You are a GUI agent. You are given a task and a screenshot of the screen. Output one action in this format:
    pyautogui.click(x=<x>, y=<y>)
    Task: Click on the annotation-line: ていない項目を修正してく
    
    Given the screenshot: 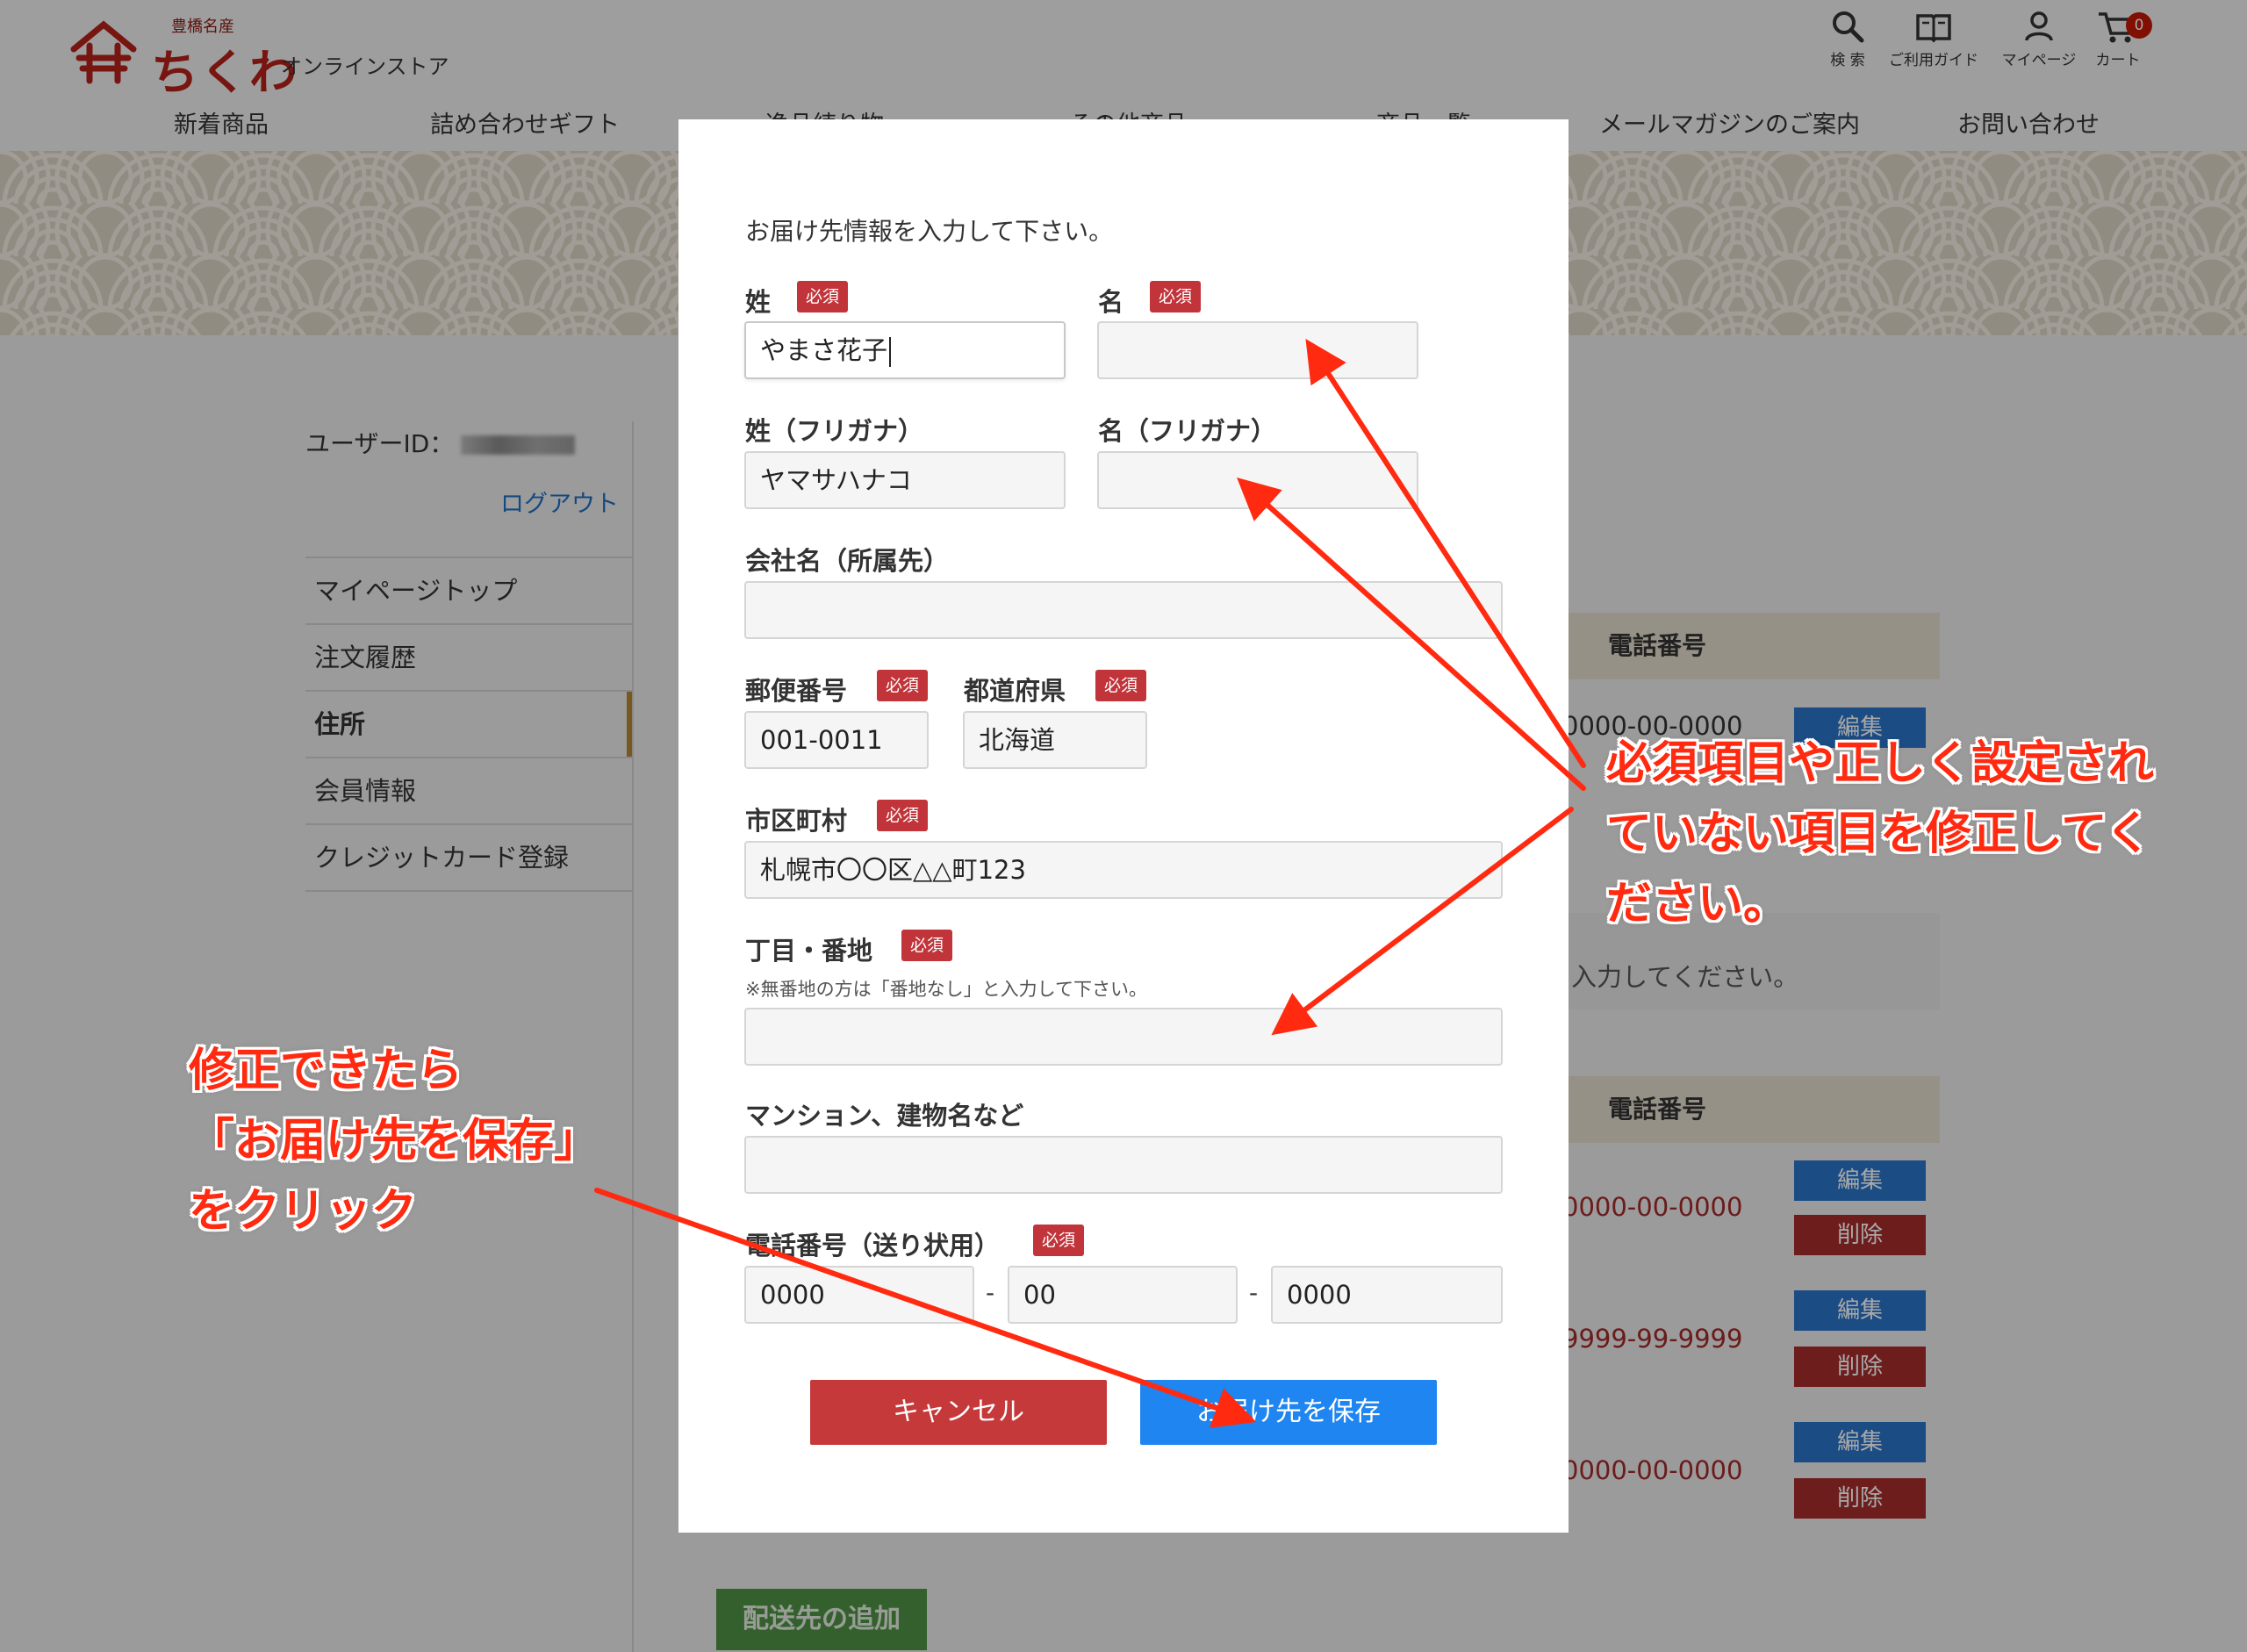 What is the action you would take?
    pyautogui.click(x=1878, y=834)
    